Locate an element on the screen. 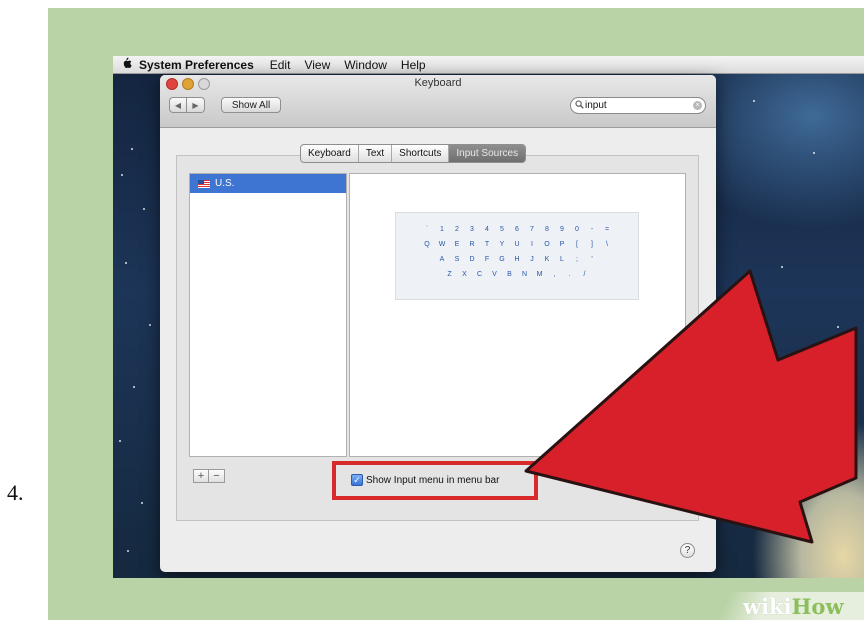  step-number: 4. is located at coordinates (15, 492).